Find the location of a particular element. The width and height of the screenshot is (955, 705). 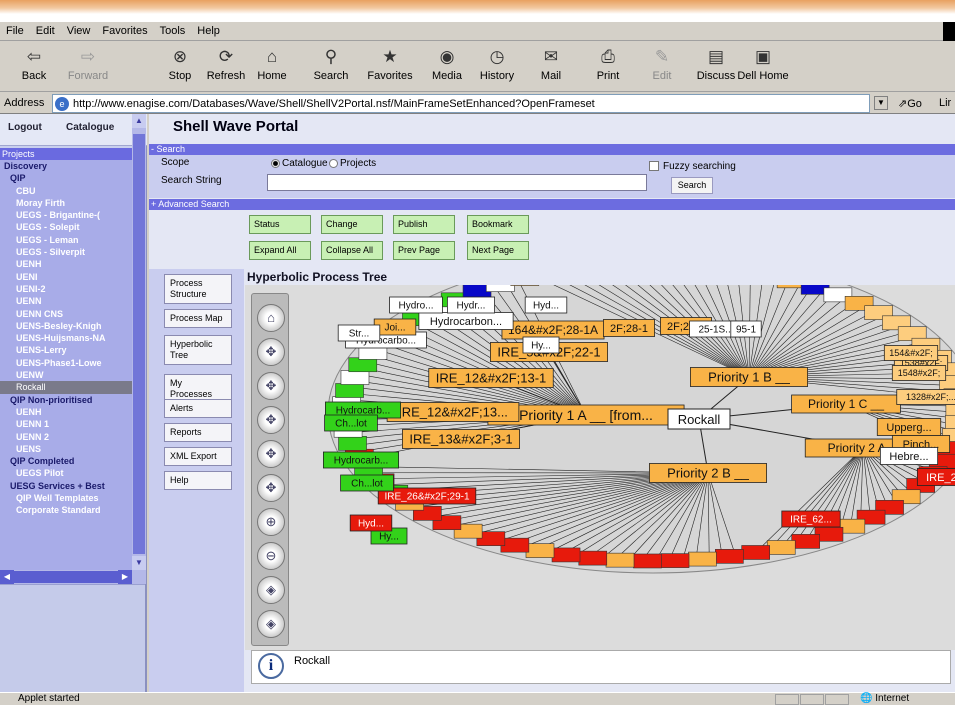

sidebar-item: QIP Well Templates is located at coordinates (66, 498).